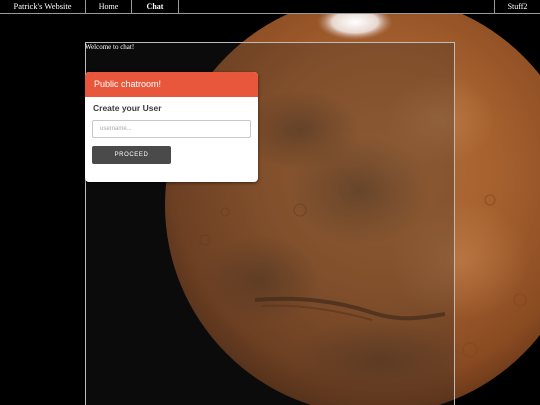 This screenshot has width=540, height=405. Describe the element at coordinates (42, 6) in the screenshot. I see `site-brand-link: Patrick's Website` at that location.